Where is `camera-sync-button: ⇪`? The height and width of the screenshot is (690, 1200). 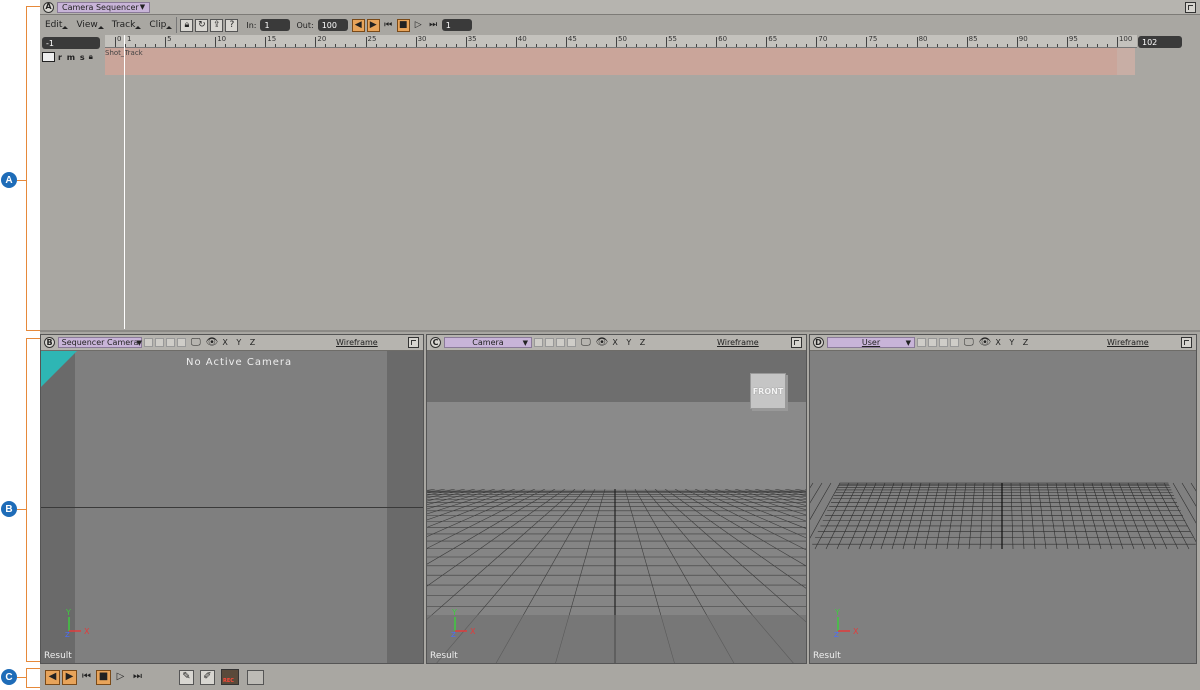
camera-sync-button: ⇪ is located at coordinates (217, 25).